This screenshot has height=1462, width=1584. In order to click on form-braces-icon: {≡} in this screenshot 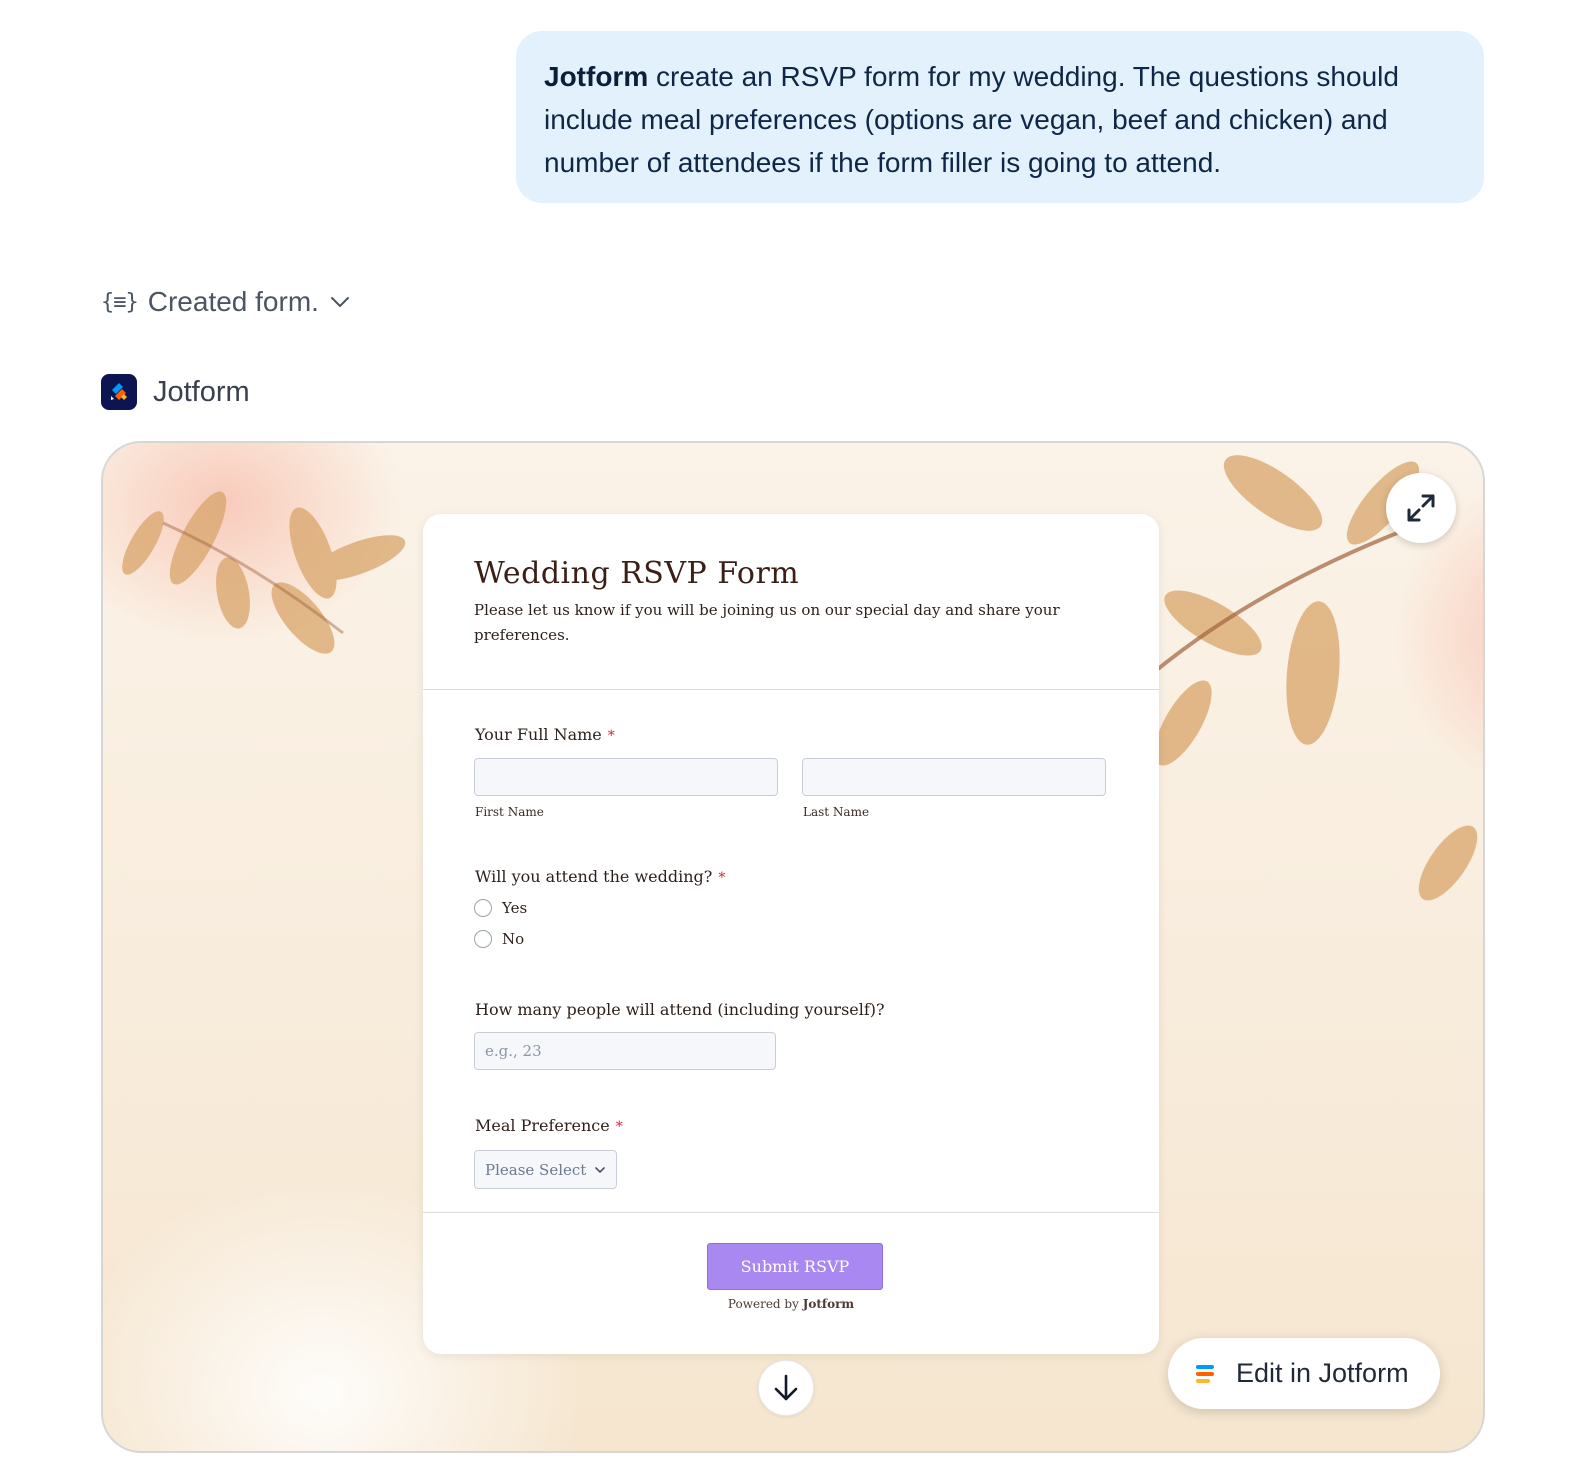, I will do `click(120, 302)`.